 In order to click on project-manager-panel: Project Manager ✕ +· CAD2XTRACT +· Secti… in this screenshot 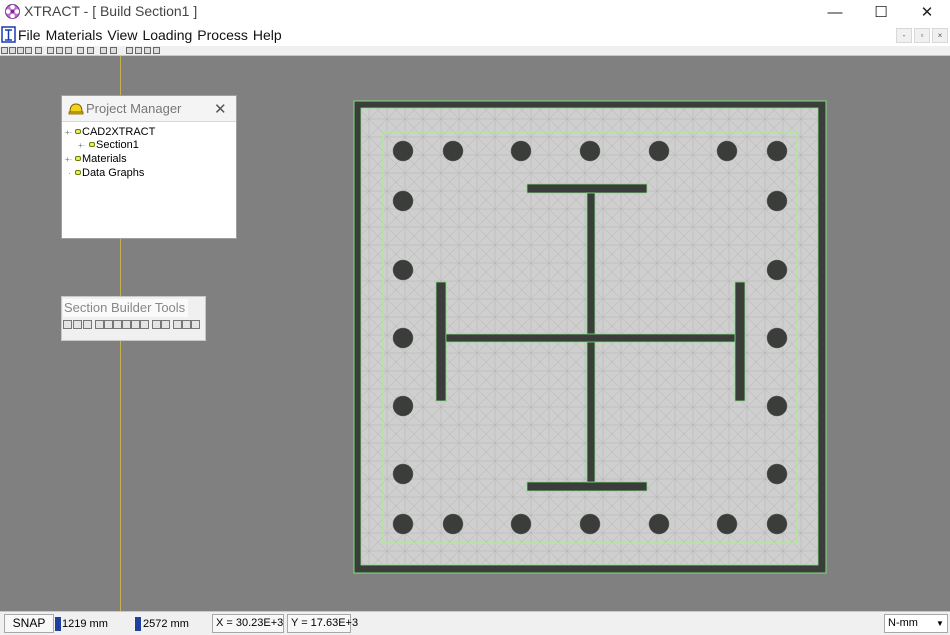, I will do `click(149, 167)`.